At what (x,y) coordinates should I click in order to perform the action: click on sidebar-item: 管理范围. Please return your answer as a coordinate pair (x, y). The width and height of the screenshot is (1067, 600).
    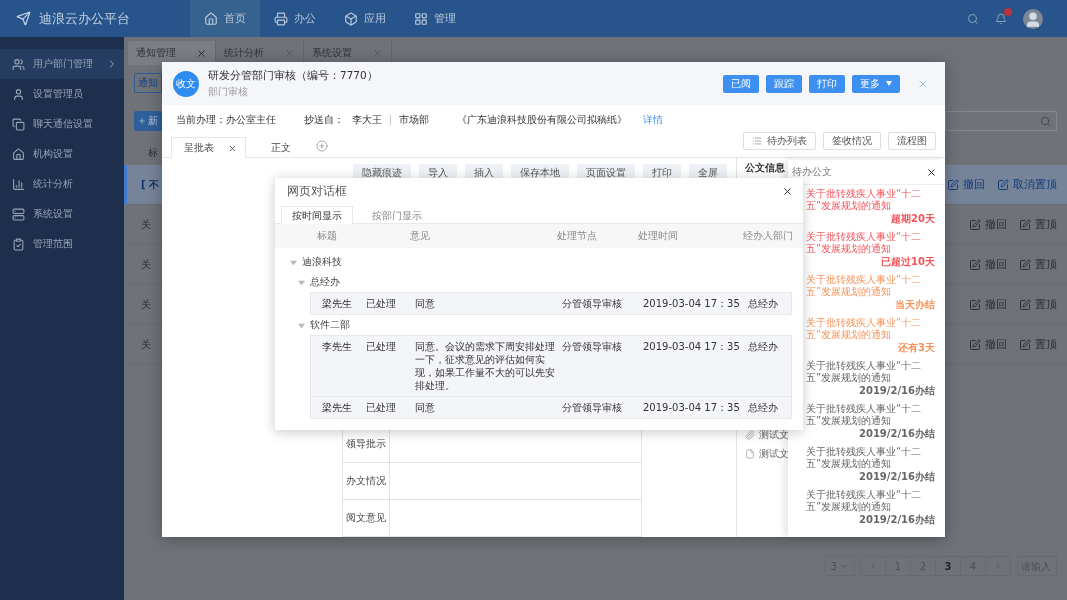
    Looking at the image, I should click on (62, 244).